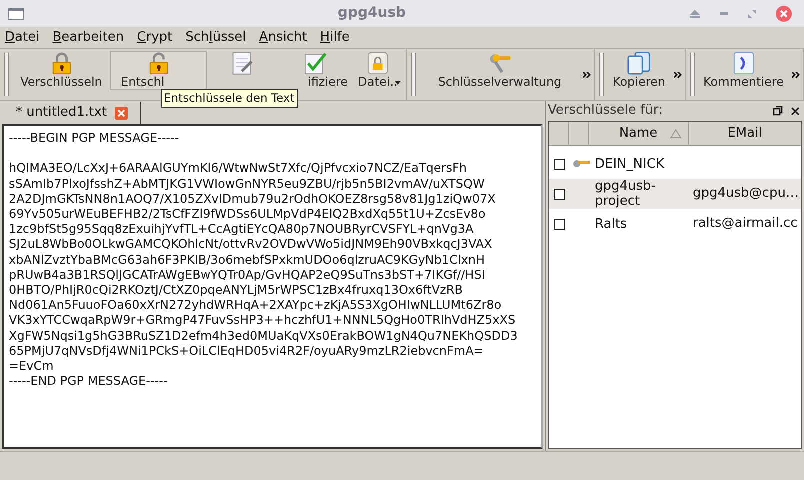  I want to click on menu-item: Datei, so click(22, 38).